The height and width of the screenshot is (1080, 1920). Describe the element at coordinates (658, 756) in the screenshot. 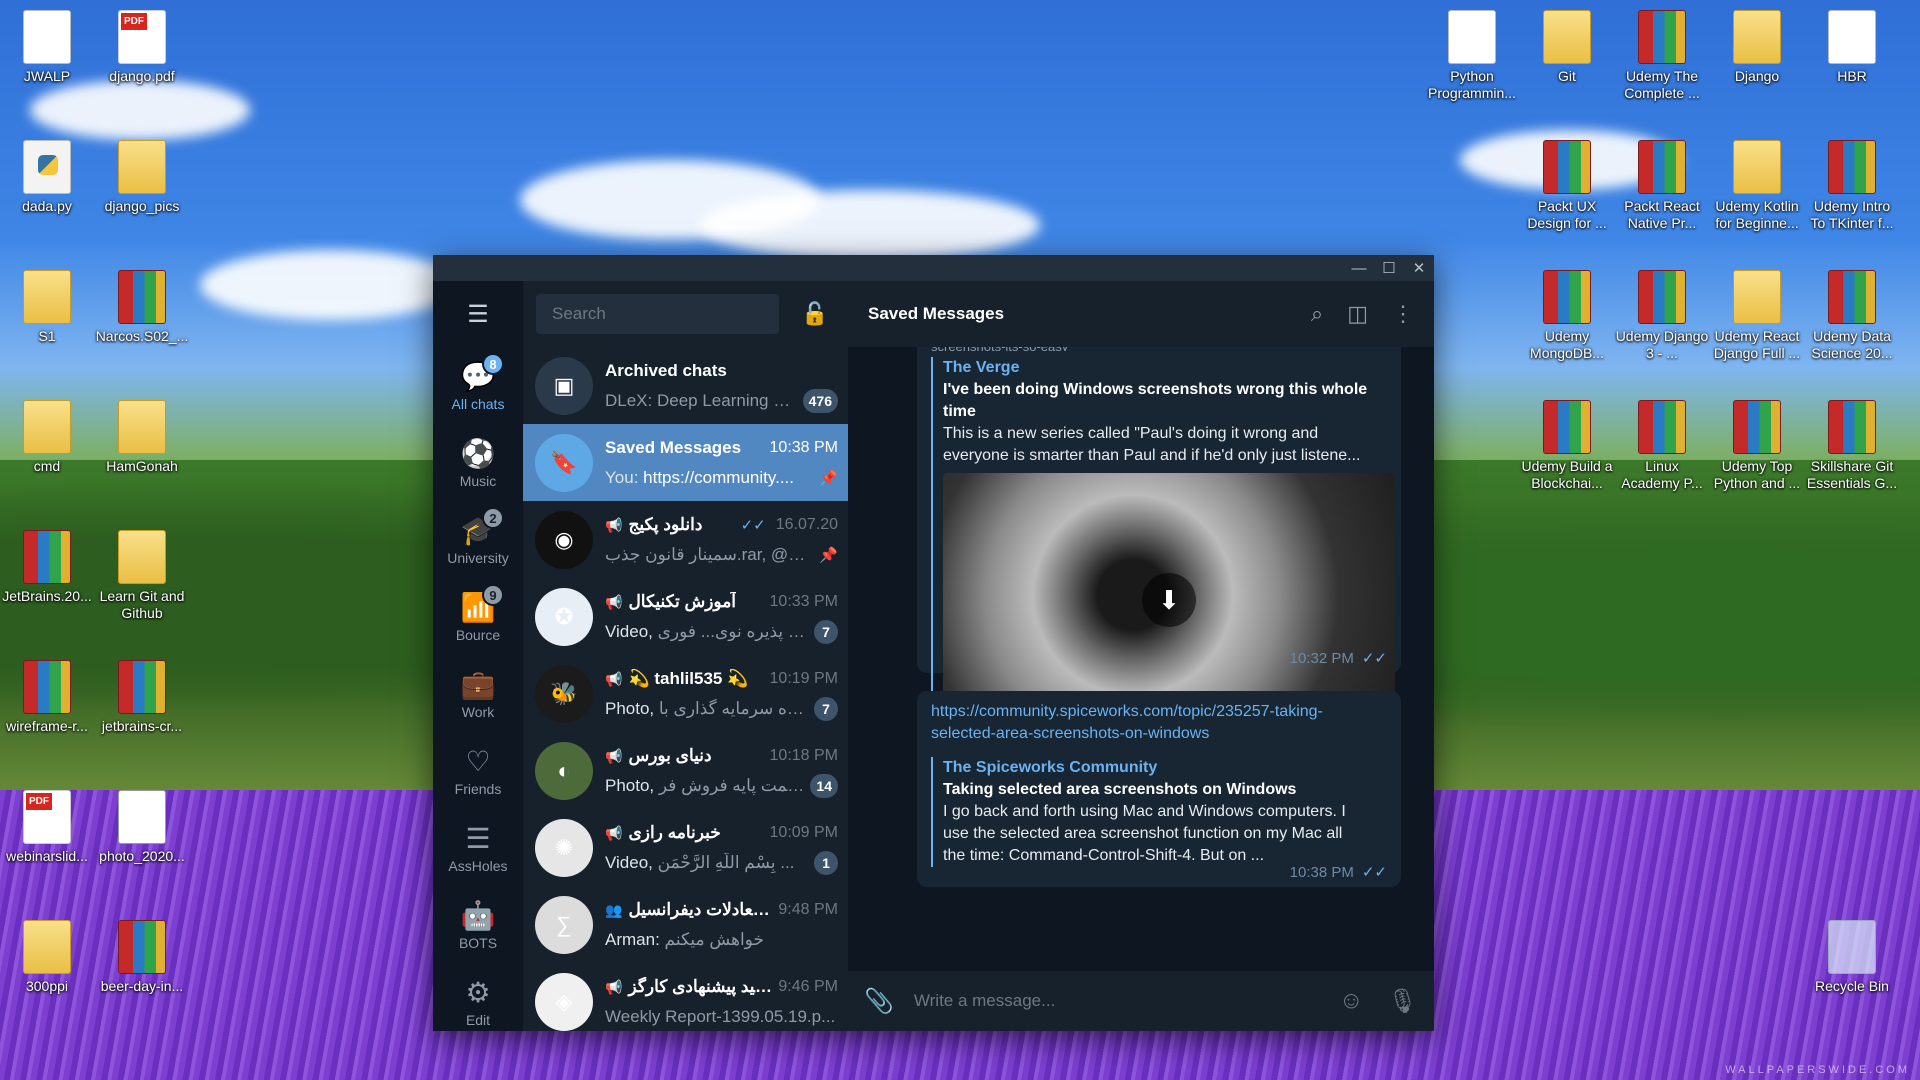

I see `chat-name: 📢 دنیای بورس` at that location.